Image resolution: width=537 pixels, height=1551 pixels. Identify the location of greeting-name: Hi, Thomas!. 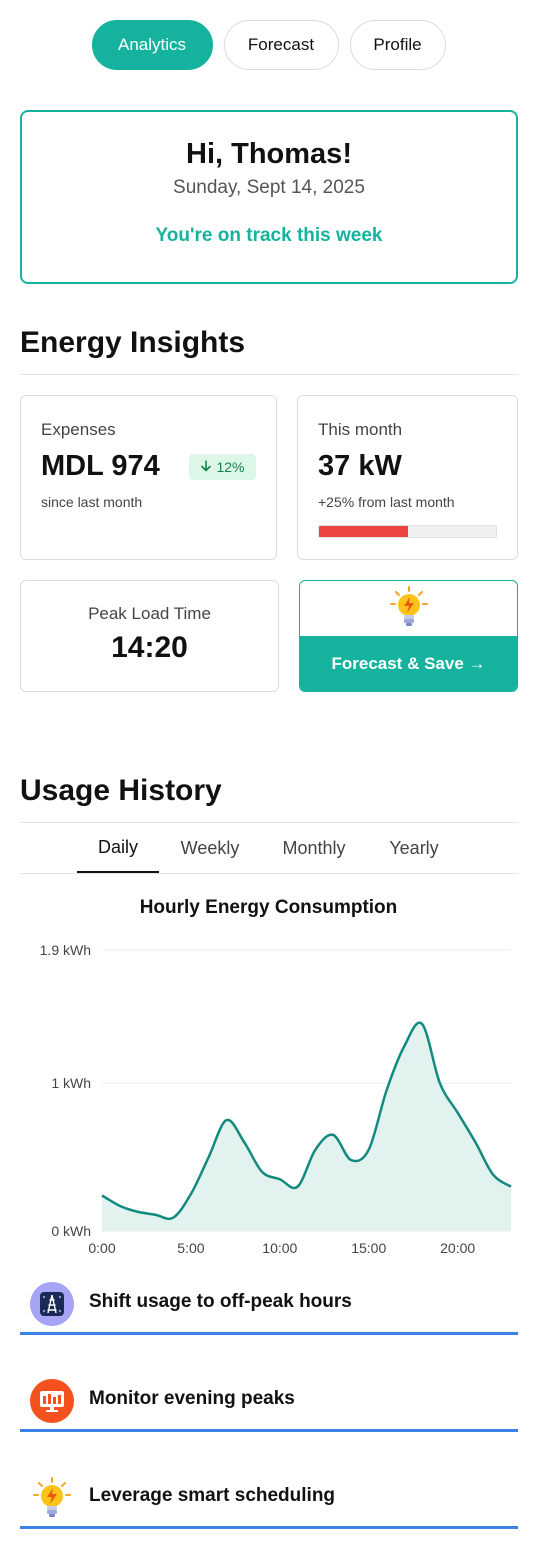
(269, 154).